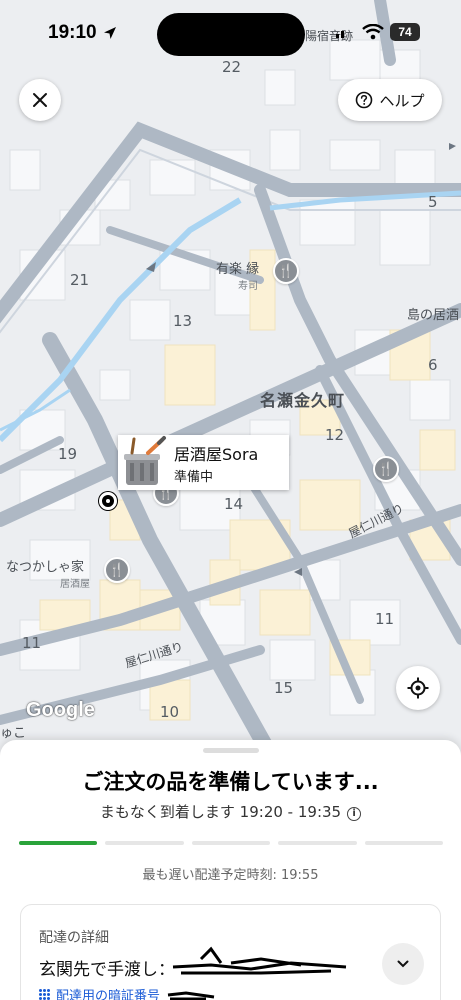  I want to click on delivery-details-label: 配達の詳細, so click(74, 938).